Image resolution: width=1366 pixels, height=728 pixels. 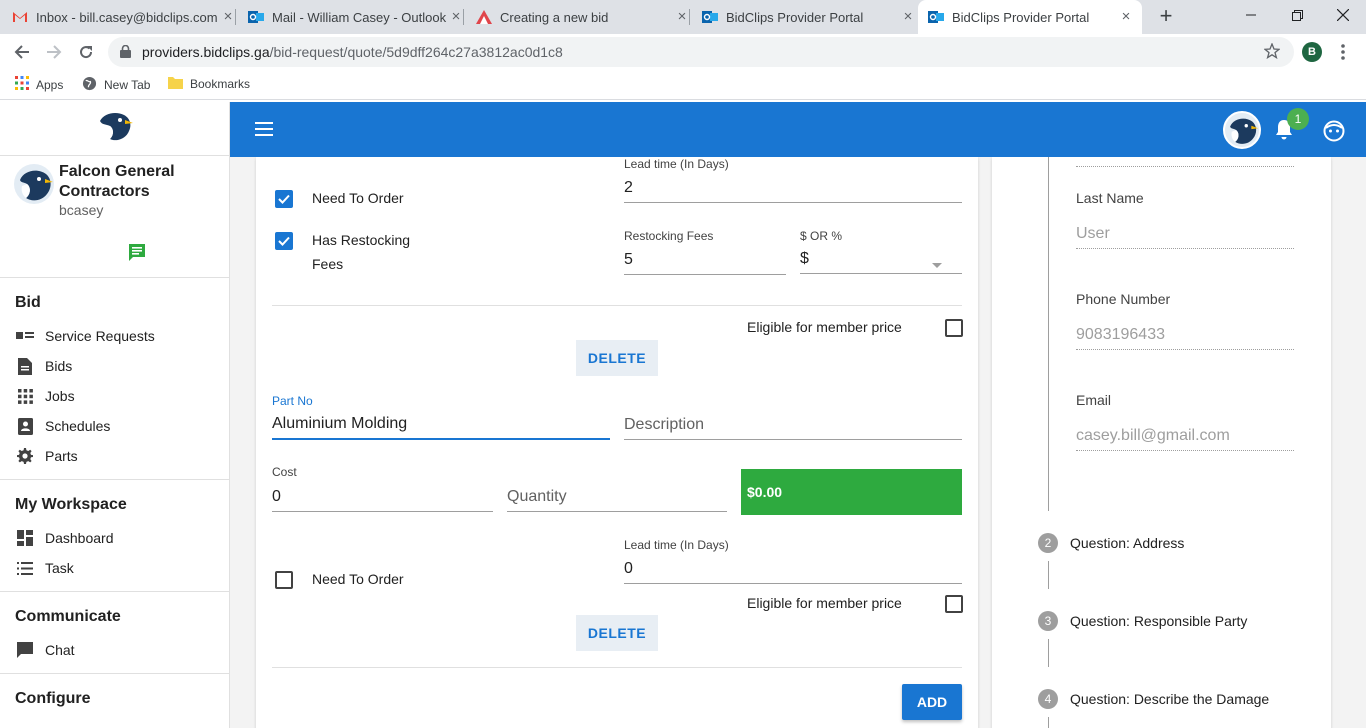 I want to click on lead-time-value: 0, so click(x=628, y=568).